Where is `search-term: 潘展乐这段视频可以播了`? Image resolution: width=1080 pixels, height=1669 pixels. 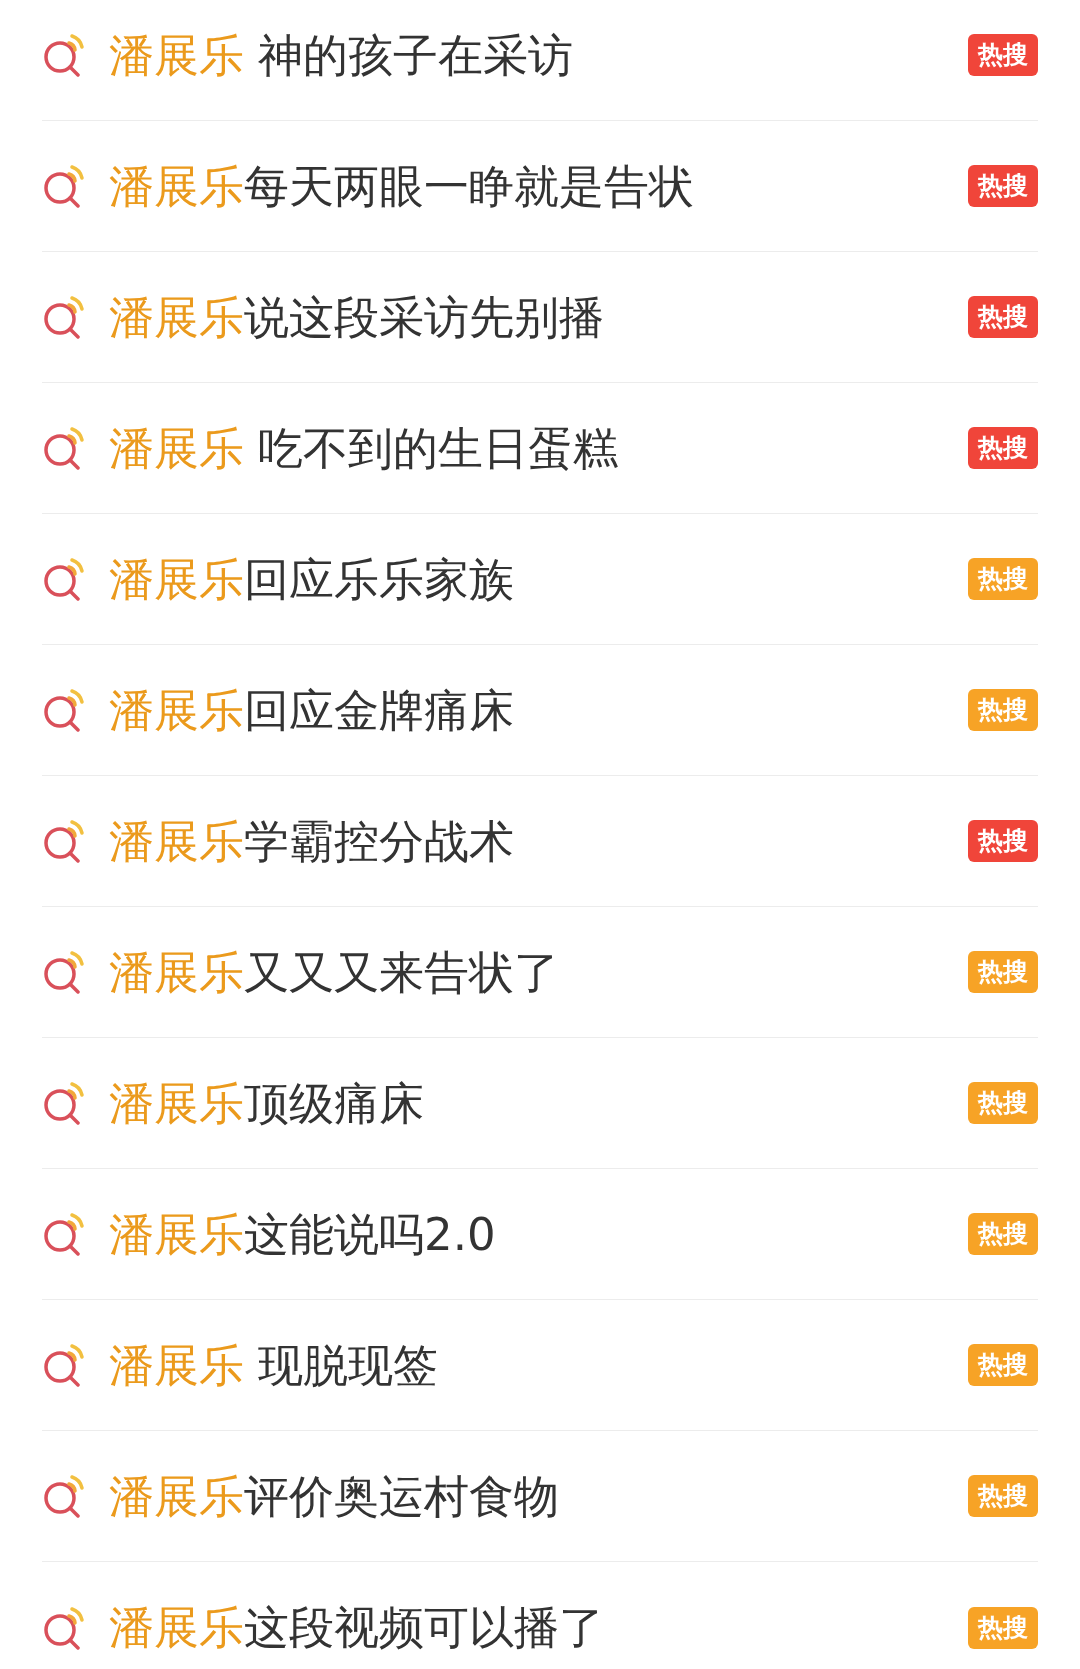 search-term: 潘展乐这段视频可以播了 is located at coordinates (357, 1627).